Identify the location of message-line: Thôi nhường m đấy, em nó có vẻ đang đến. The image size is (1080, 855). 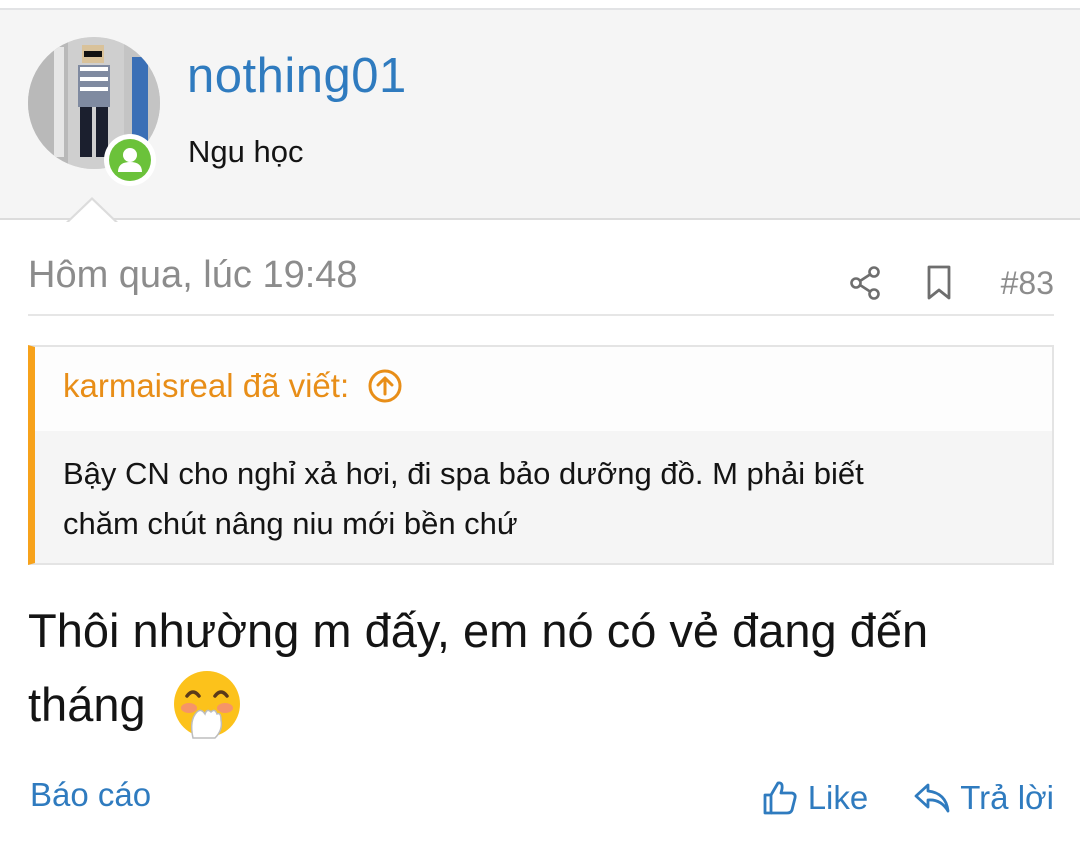
(478, 630).